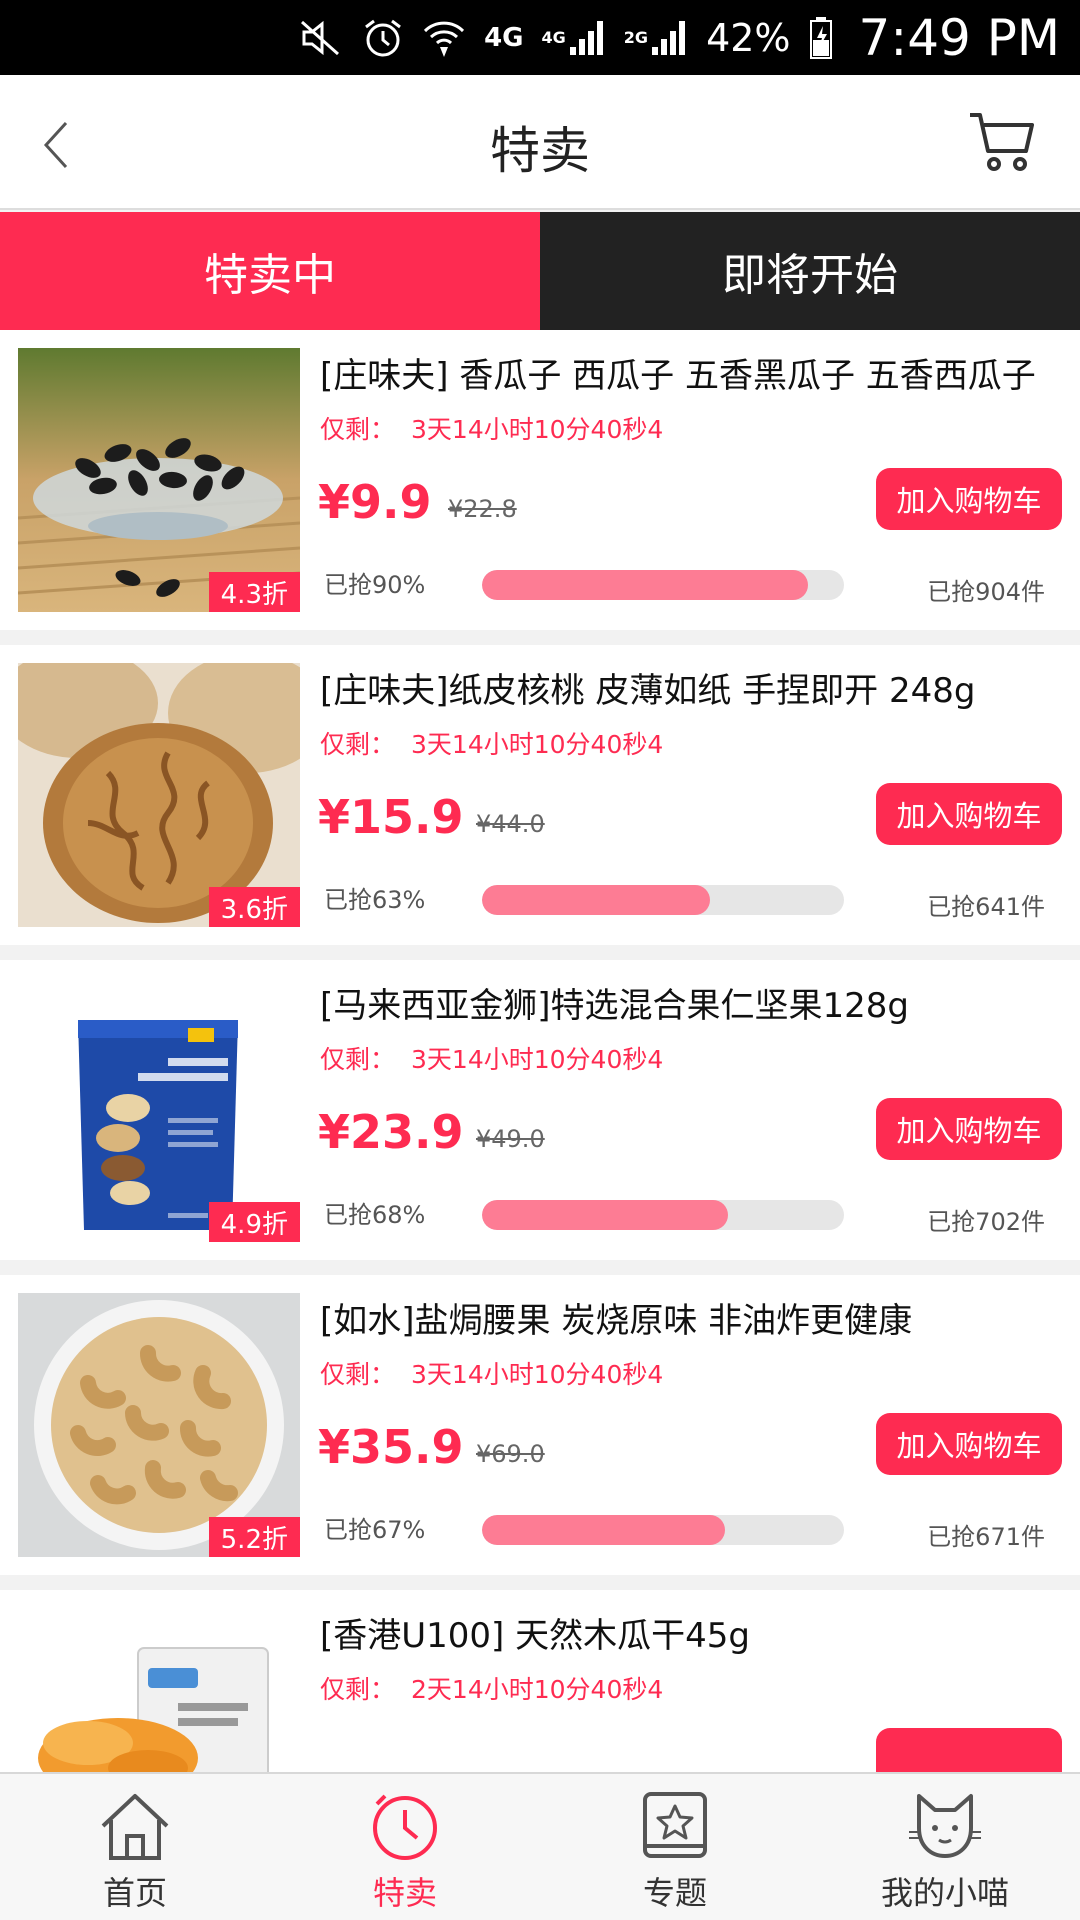 This screenshot has height=1920, width=1080. Describe the element at coordinates (540, 151) in the screenshot. I see `page-title: 特卖` at that location.